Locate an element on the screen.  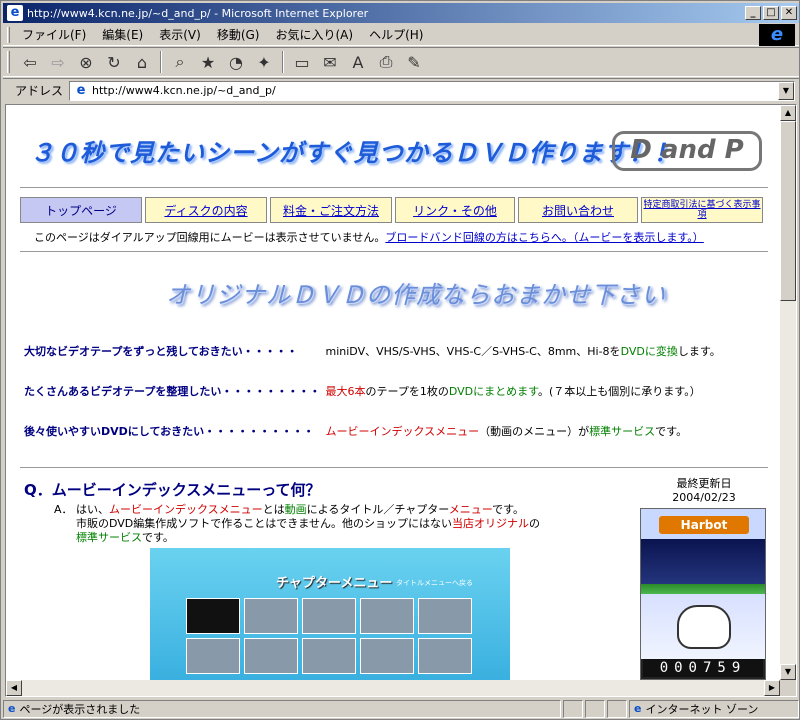
last-updated: 最終更新日 2004/02/23 is located at coordinates (704, 491).